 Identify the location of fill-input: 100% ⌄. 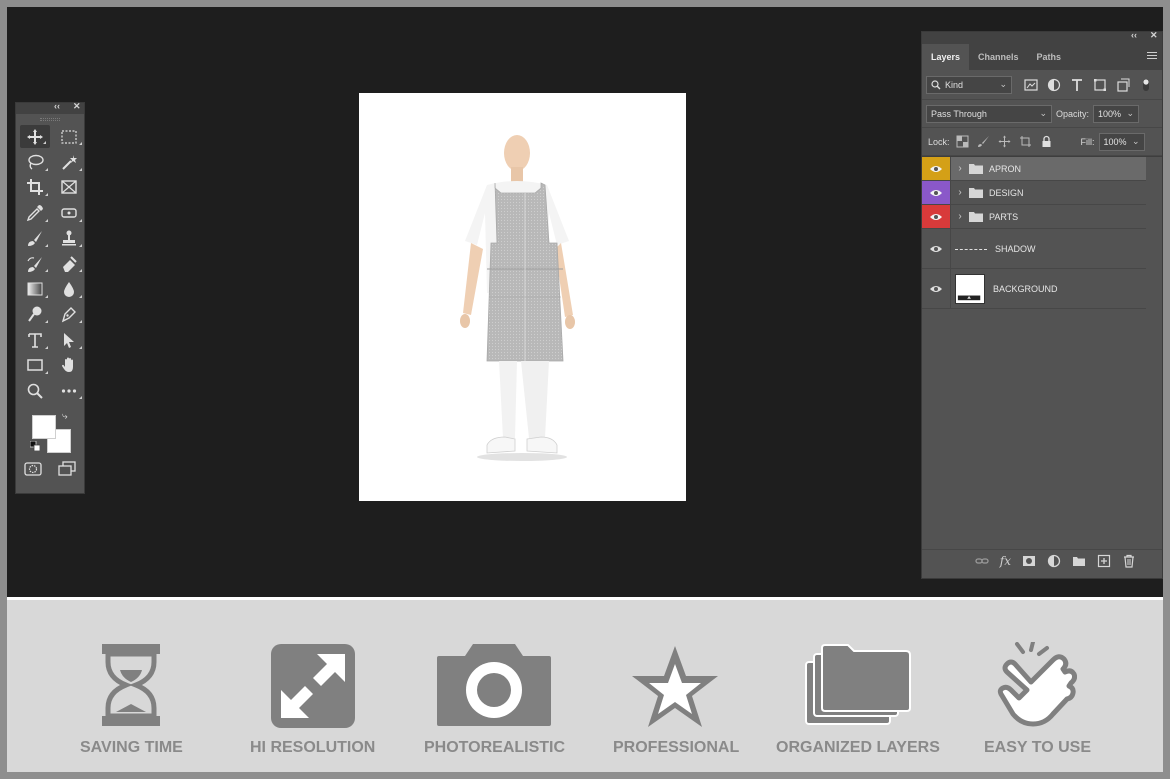
(1121, 141).